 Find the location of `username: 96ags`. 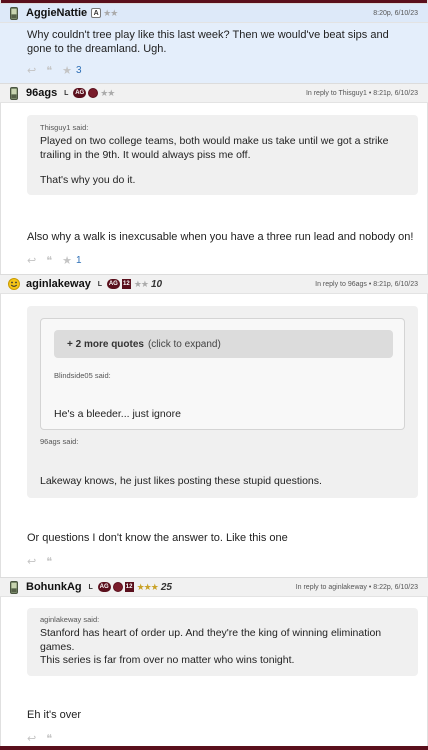

username: 96ags is located at coordinates (41, 93).